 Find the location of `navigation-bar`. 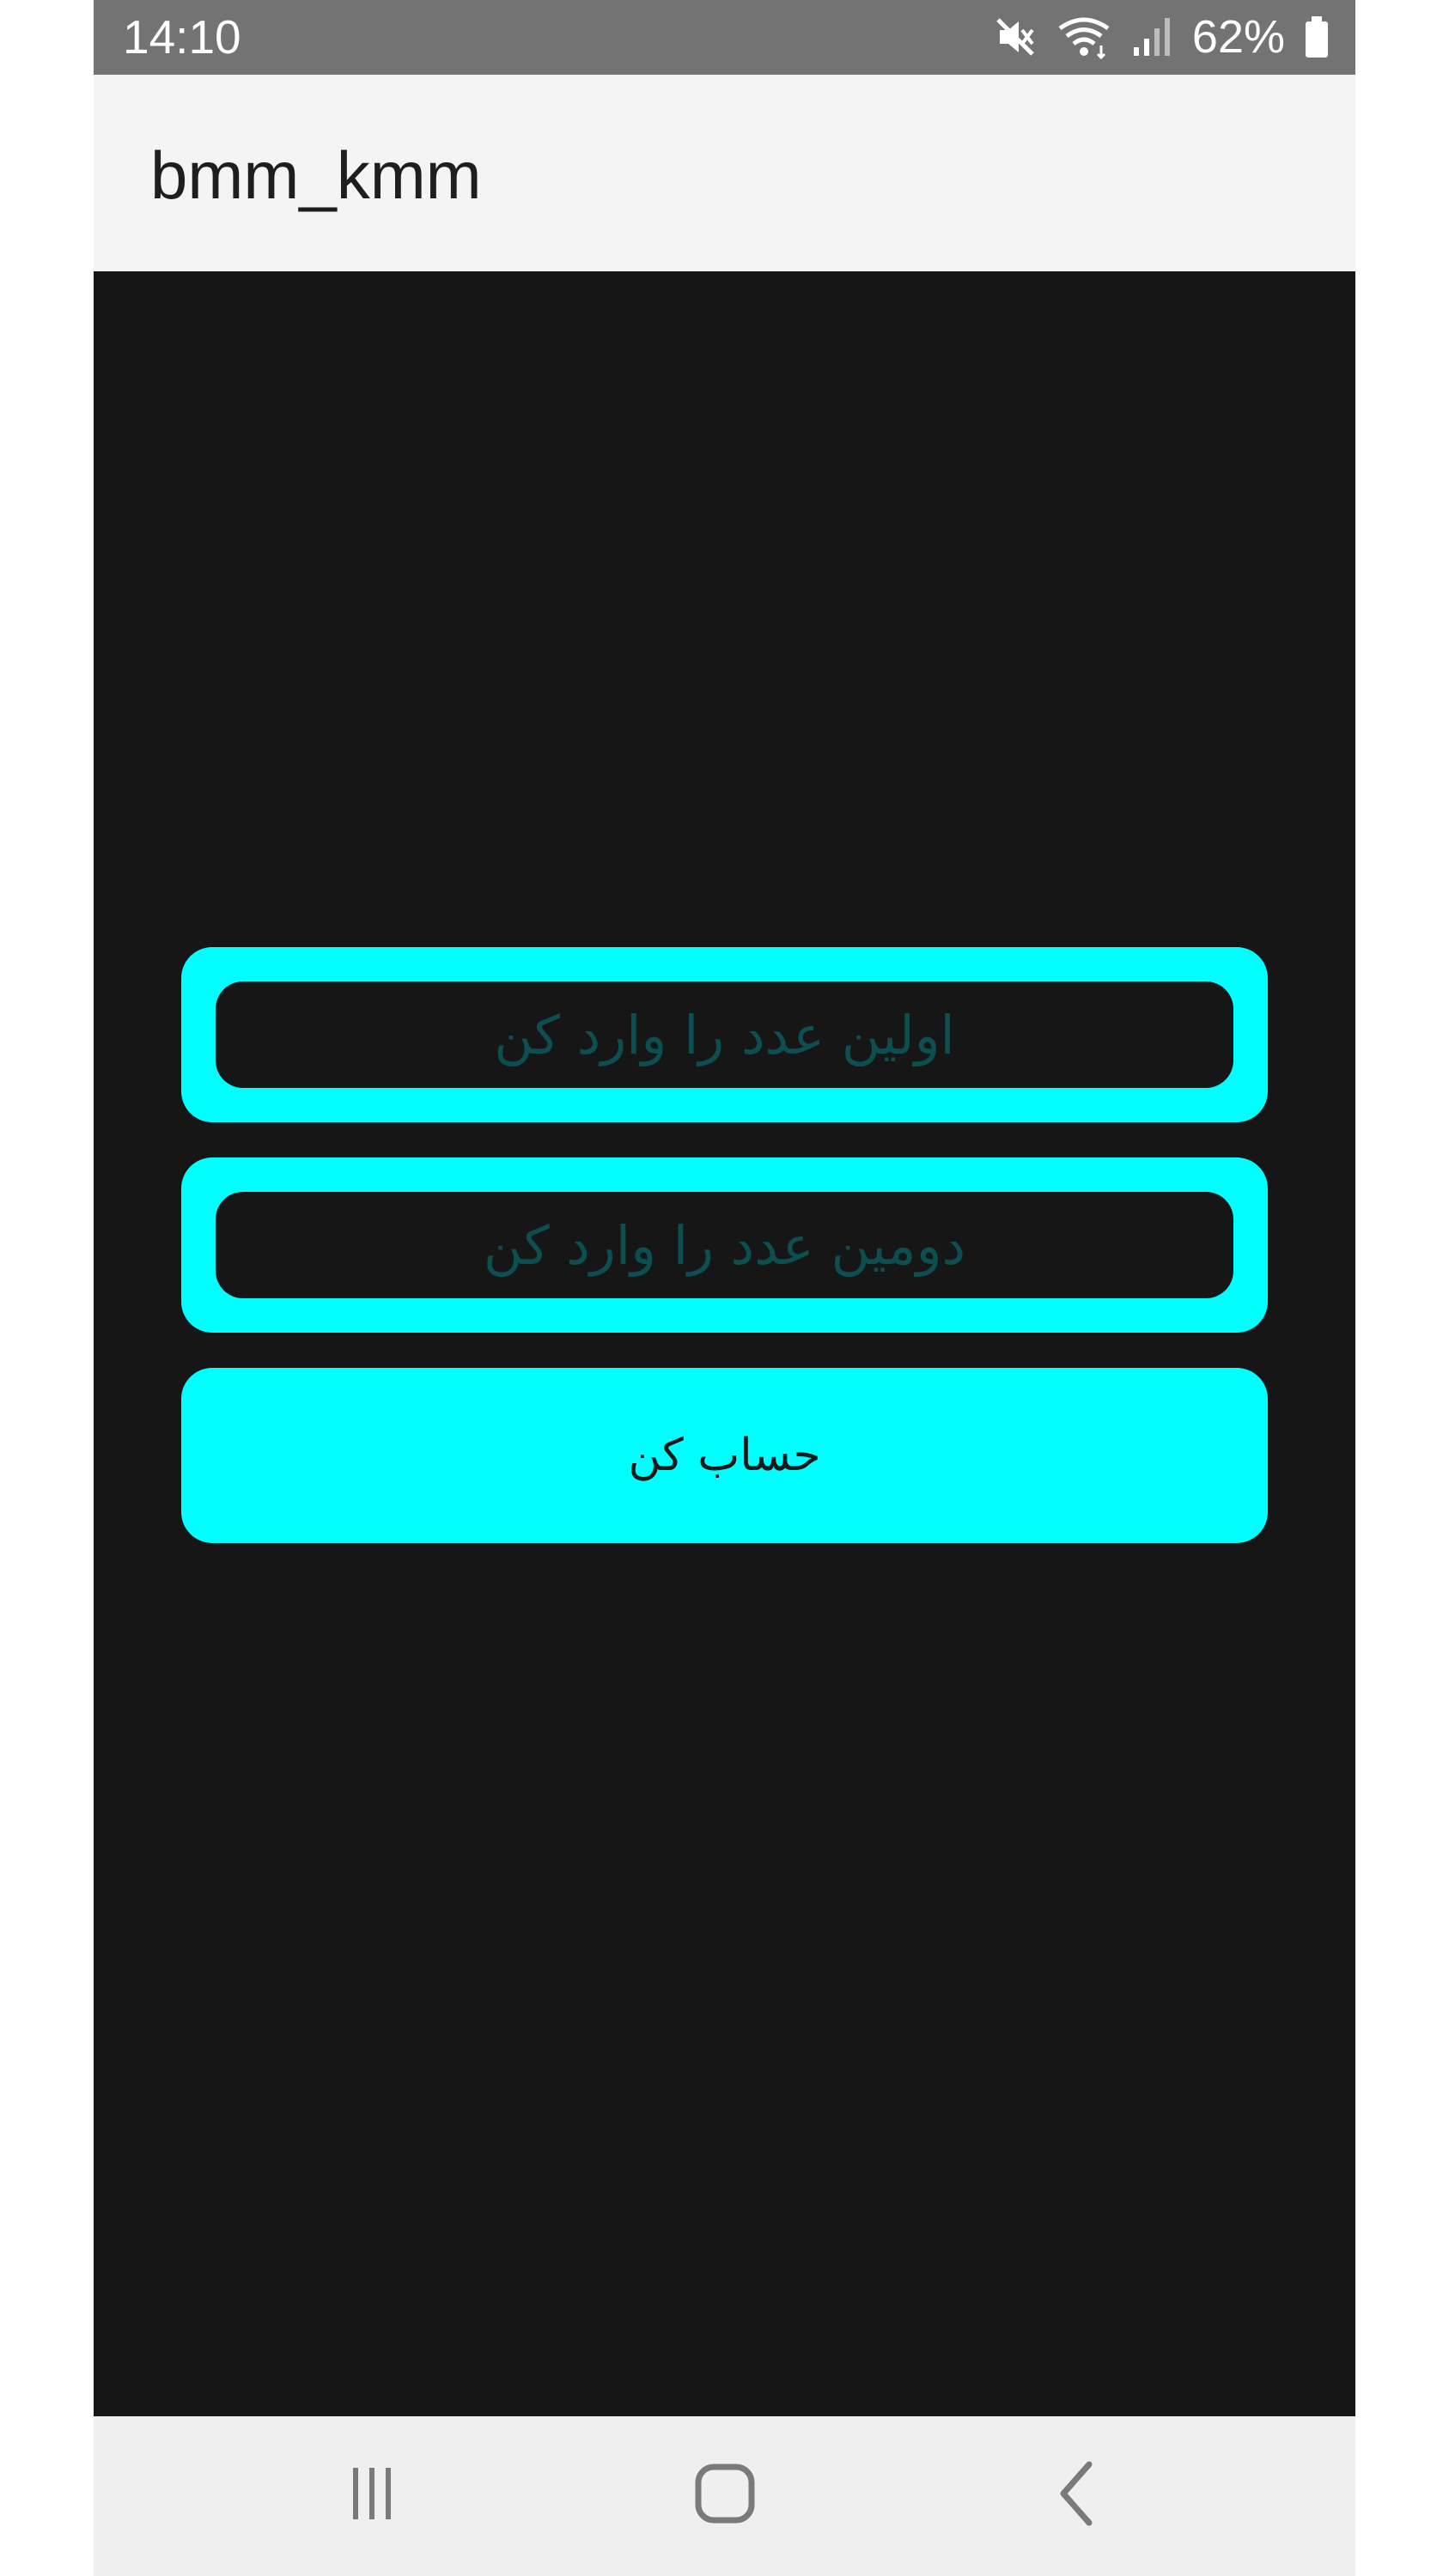

navigation-bar is located at coordinates (724, 2496).